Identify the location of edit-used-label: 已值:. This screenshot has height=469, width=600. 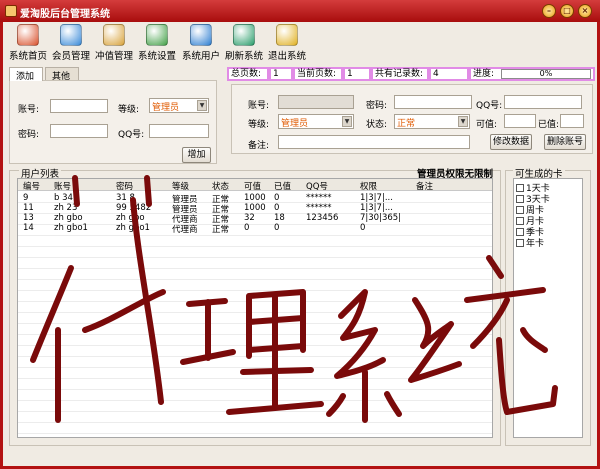
(549, 125).